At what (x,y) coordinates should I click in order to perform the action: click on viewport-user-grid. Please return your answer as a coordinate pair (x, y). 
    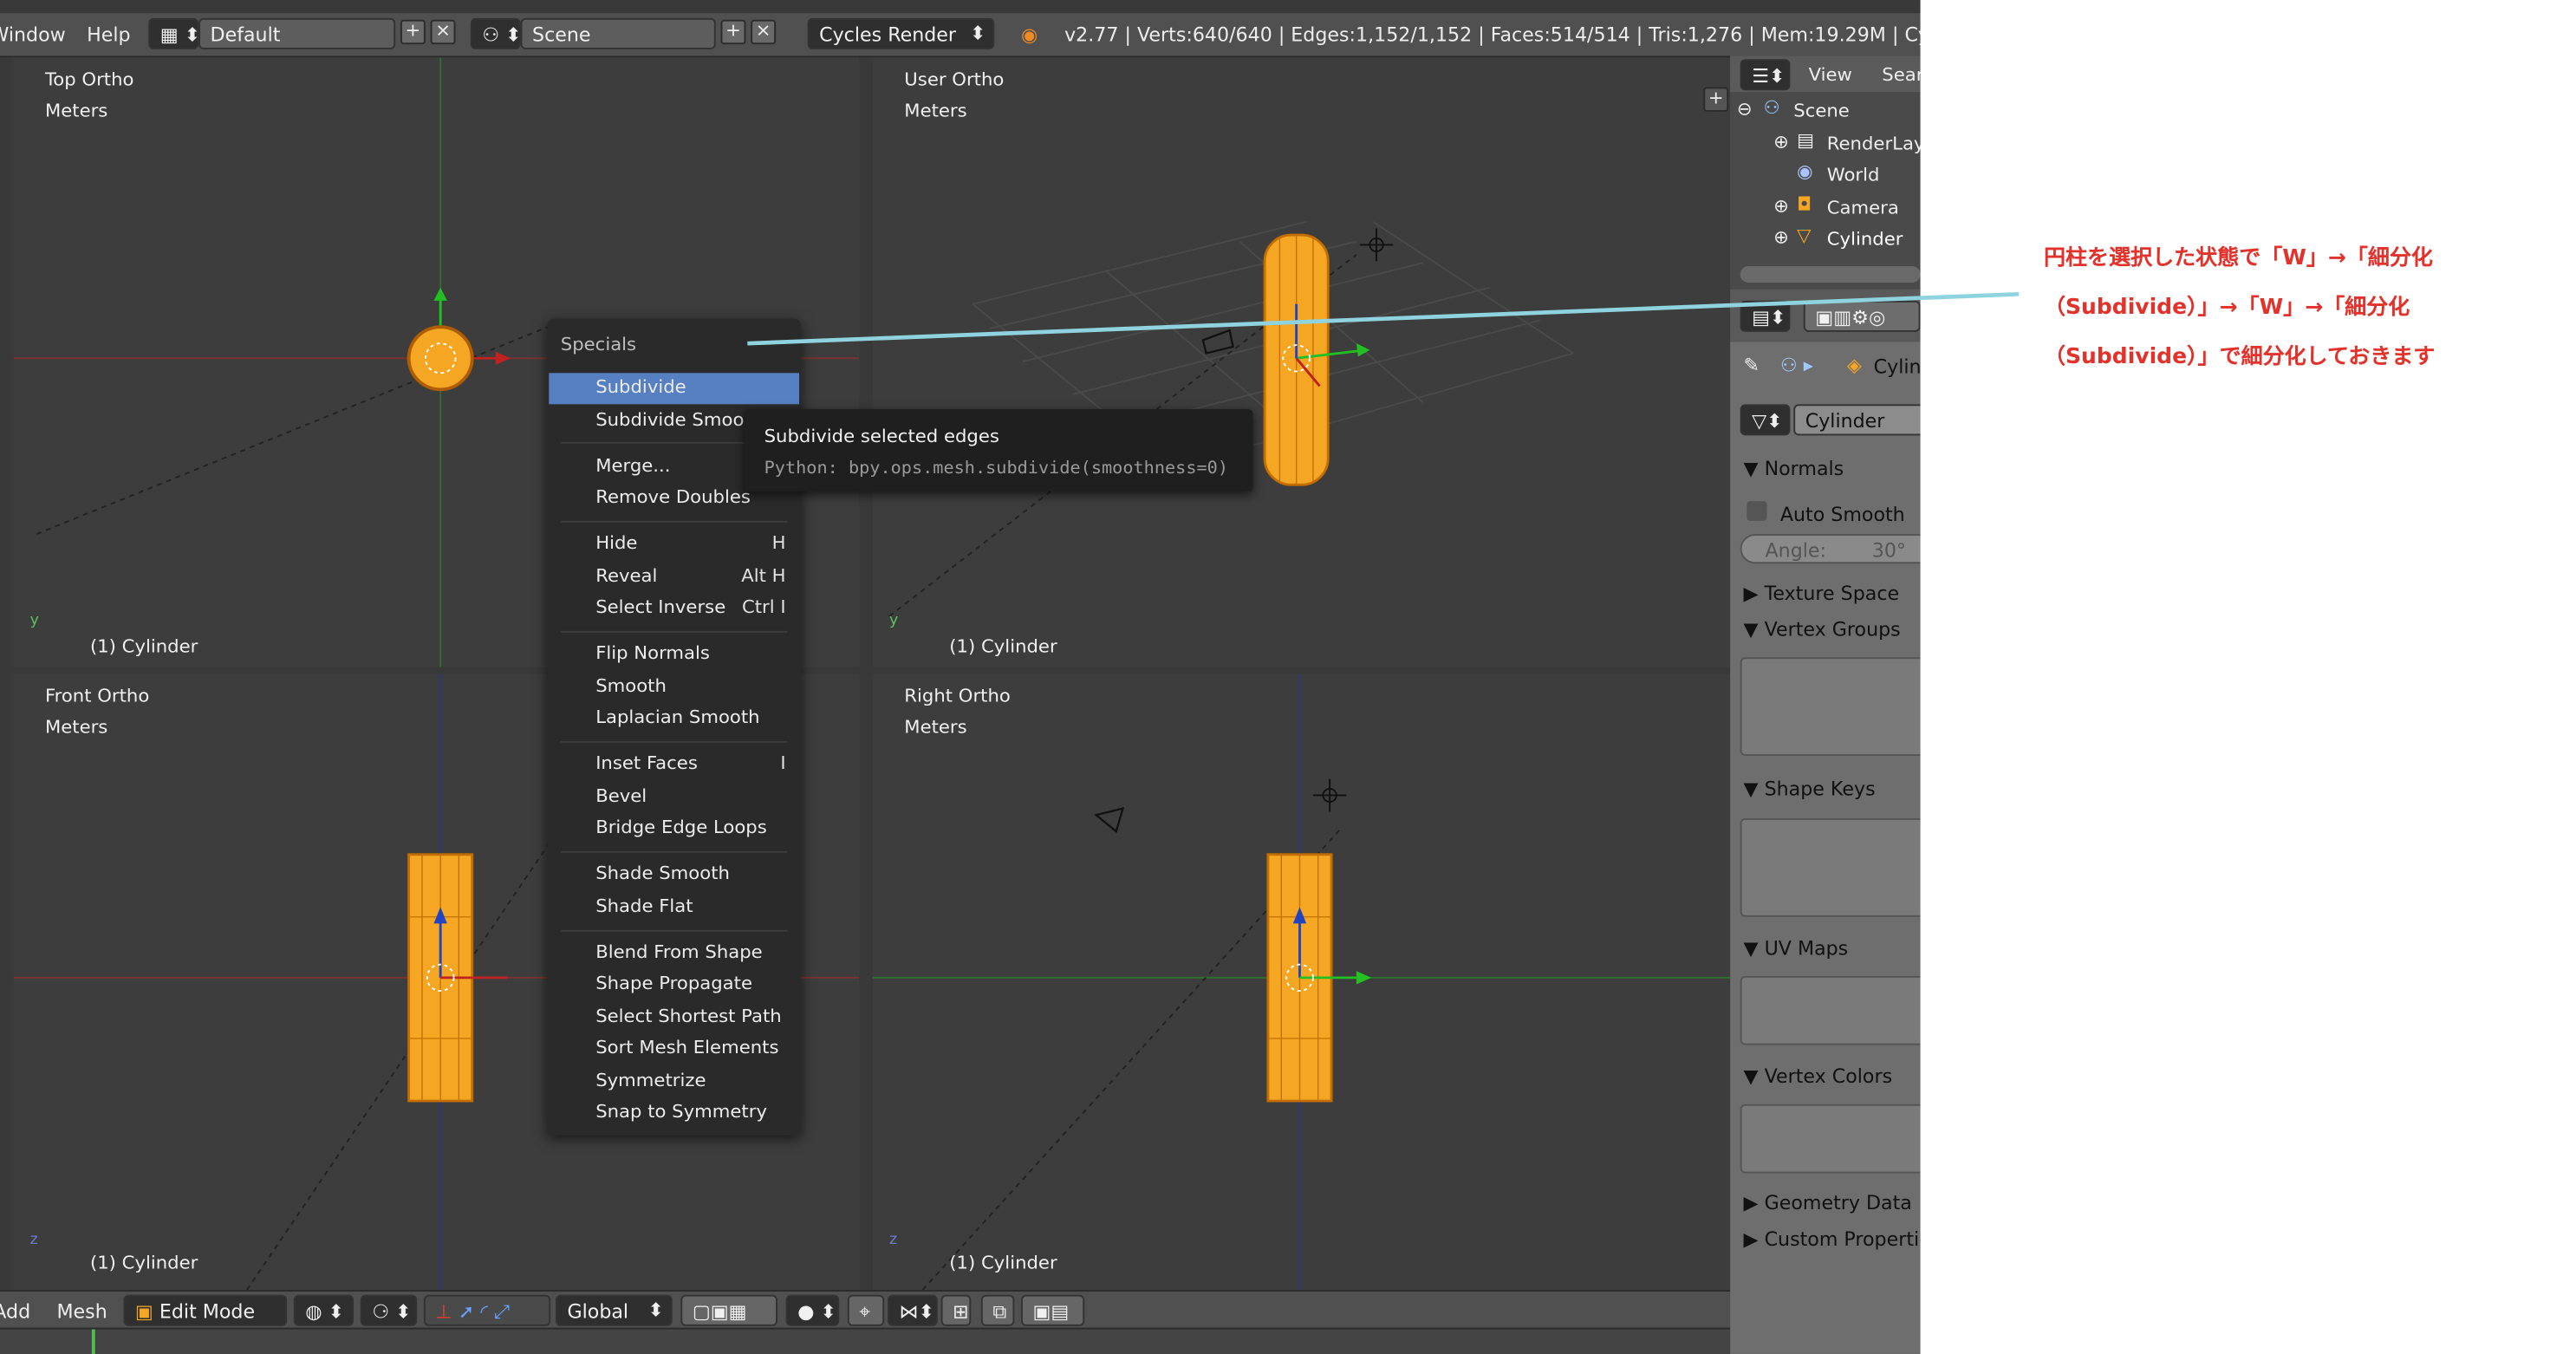
    Looking at the image, I should click on (1231, 419).